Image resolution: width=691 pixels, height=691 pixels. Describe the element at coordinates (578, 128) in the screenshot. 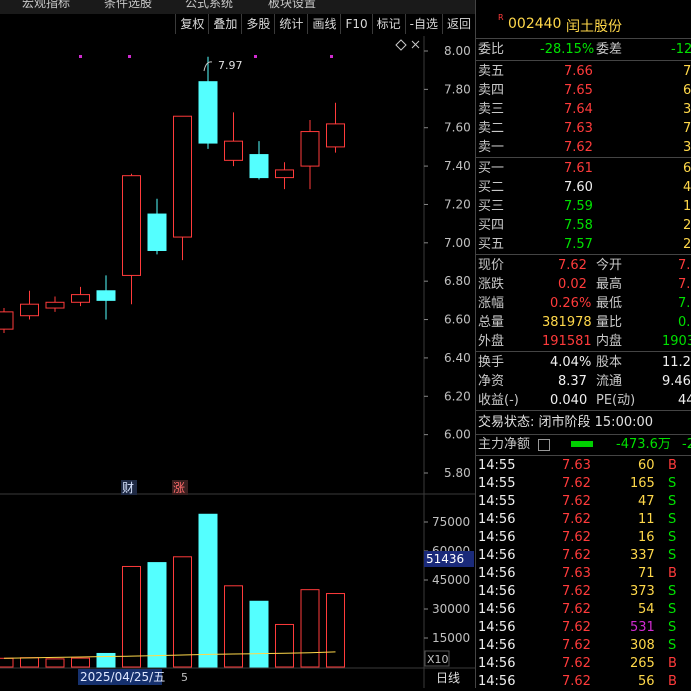

I see `ask-price: 7.63` at that location.